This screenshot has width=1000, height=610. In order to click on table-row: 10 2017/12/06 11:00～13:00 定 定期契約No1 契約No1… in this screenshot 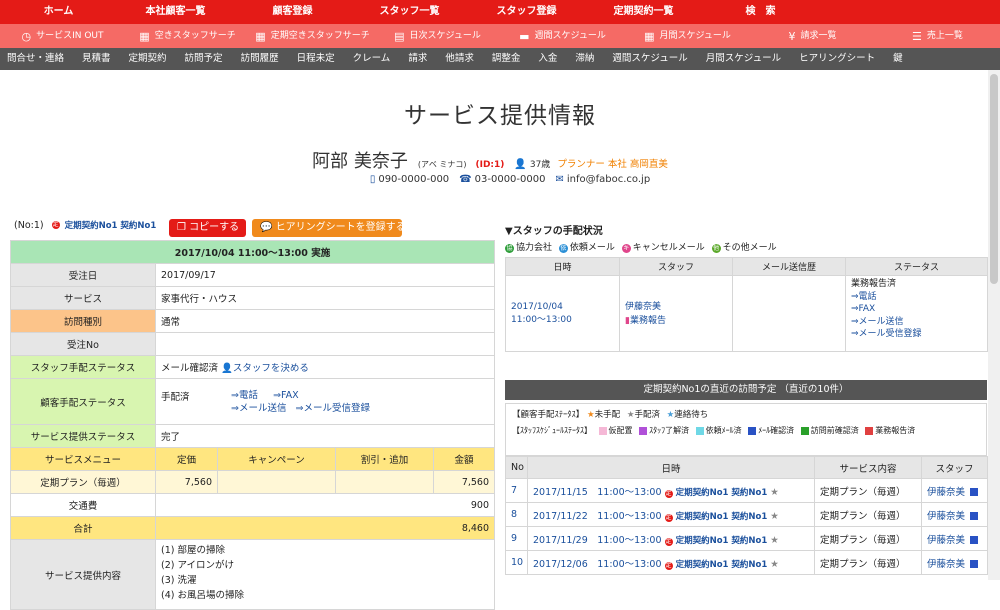, I will do `click(746, 562)`.